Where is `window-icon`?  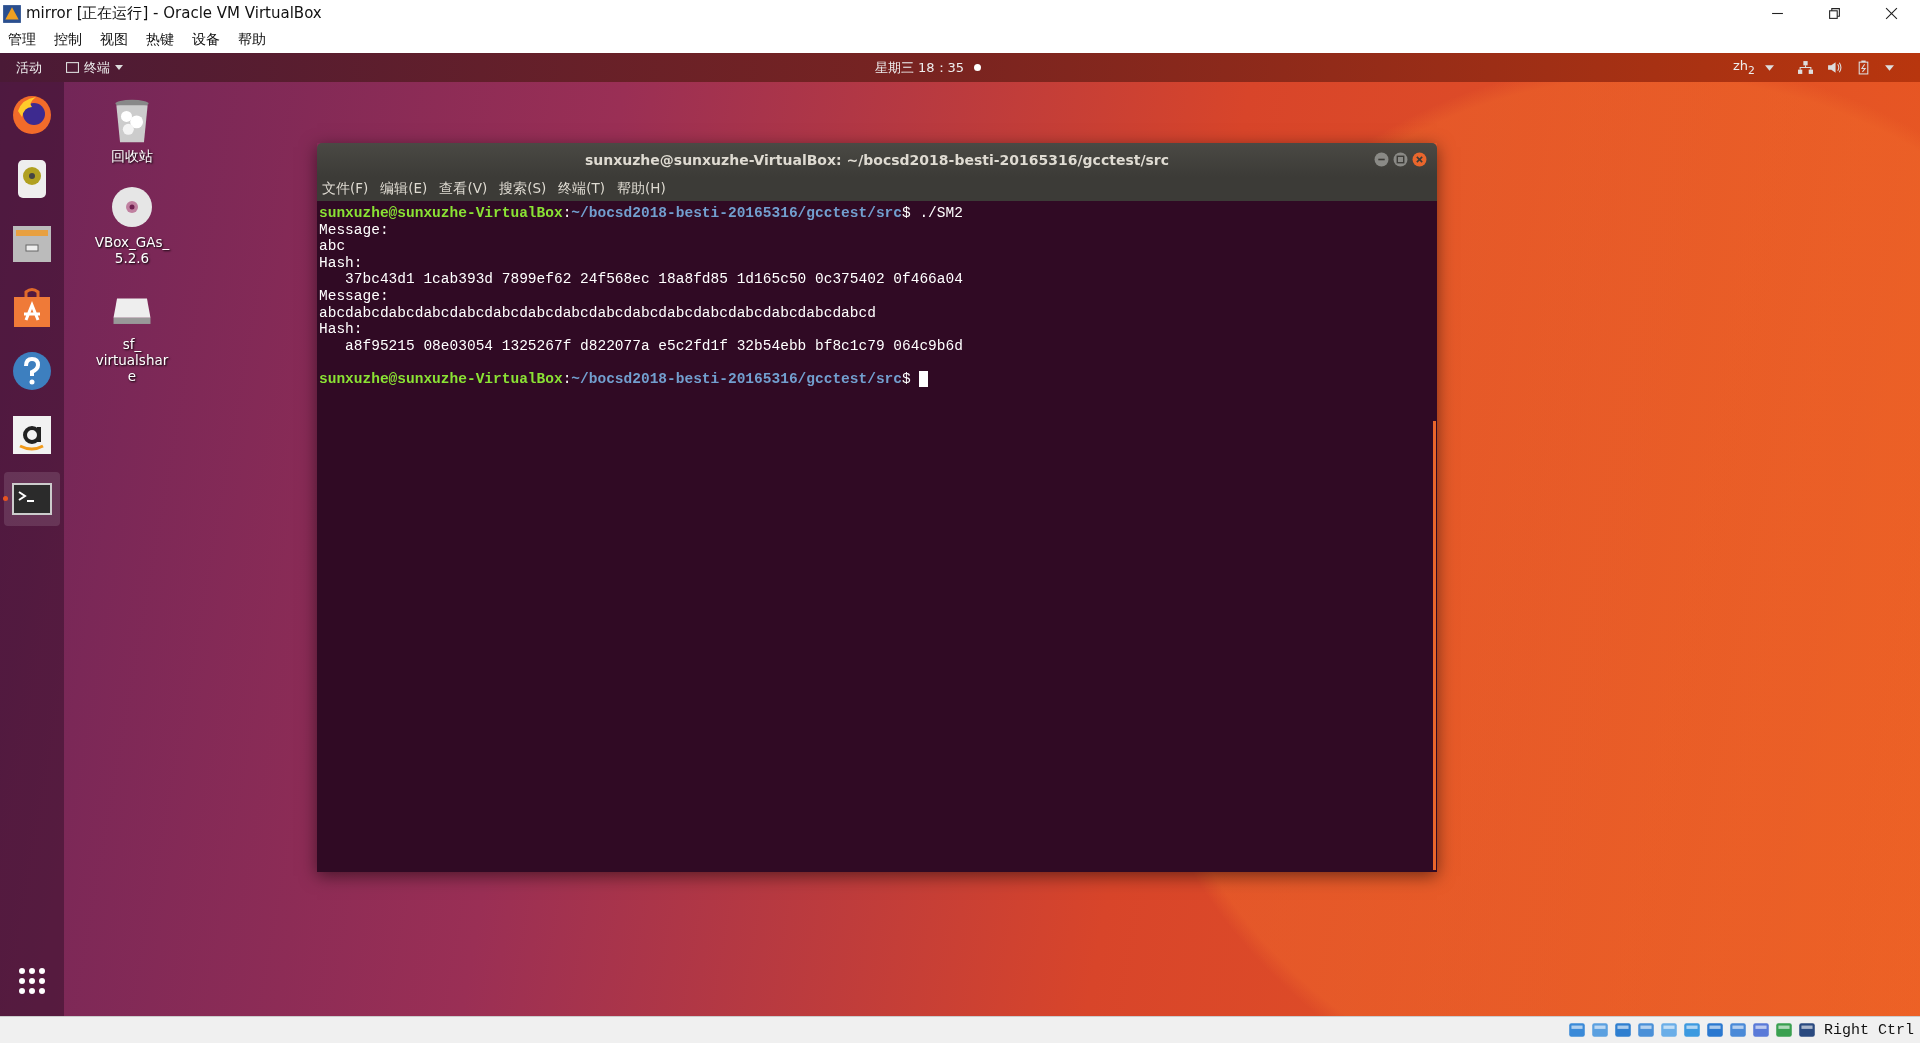
window-icon is located at coordinates (72, 67).